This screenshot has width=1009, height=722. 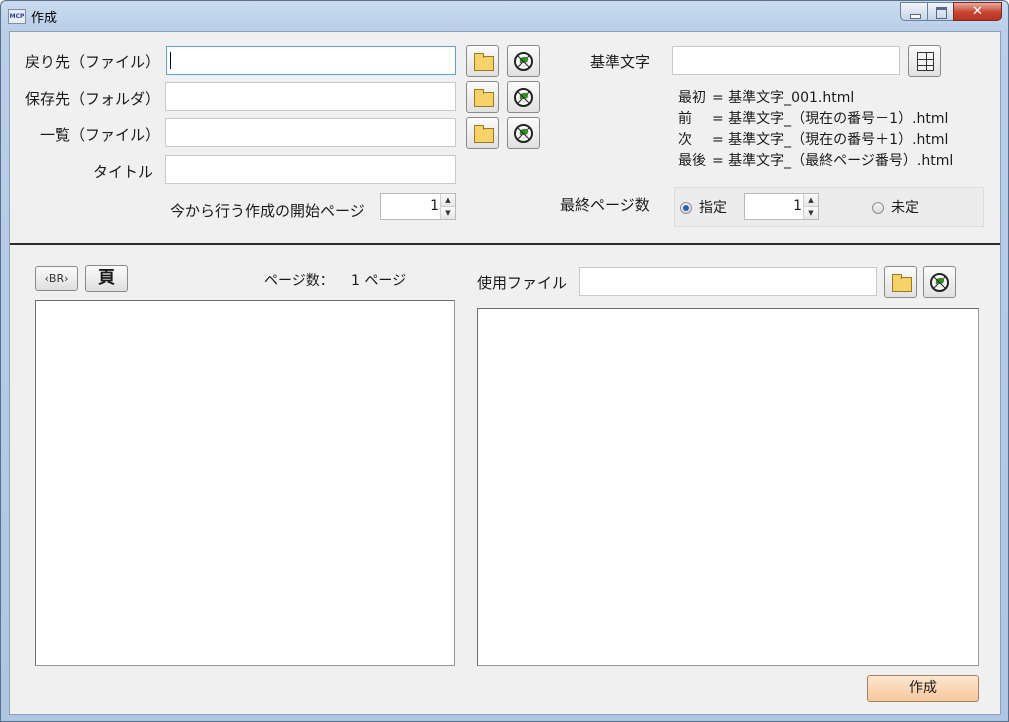 I want to click on close-button: ✕, so click(x=977, y=11).